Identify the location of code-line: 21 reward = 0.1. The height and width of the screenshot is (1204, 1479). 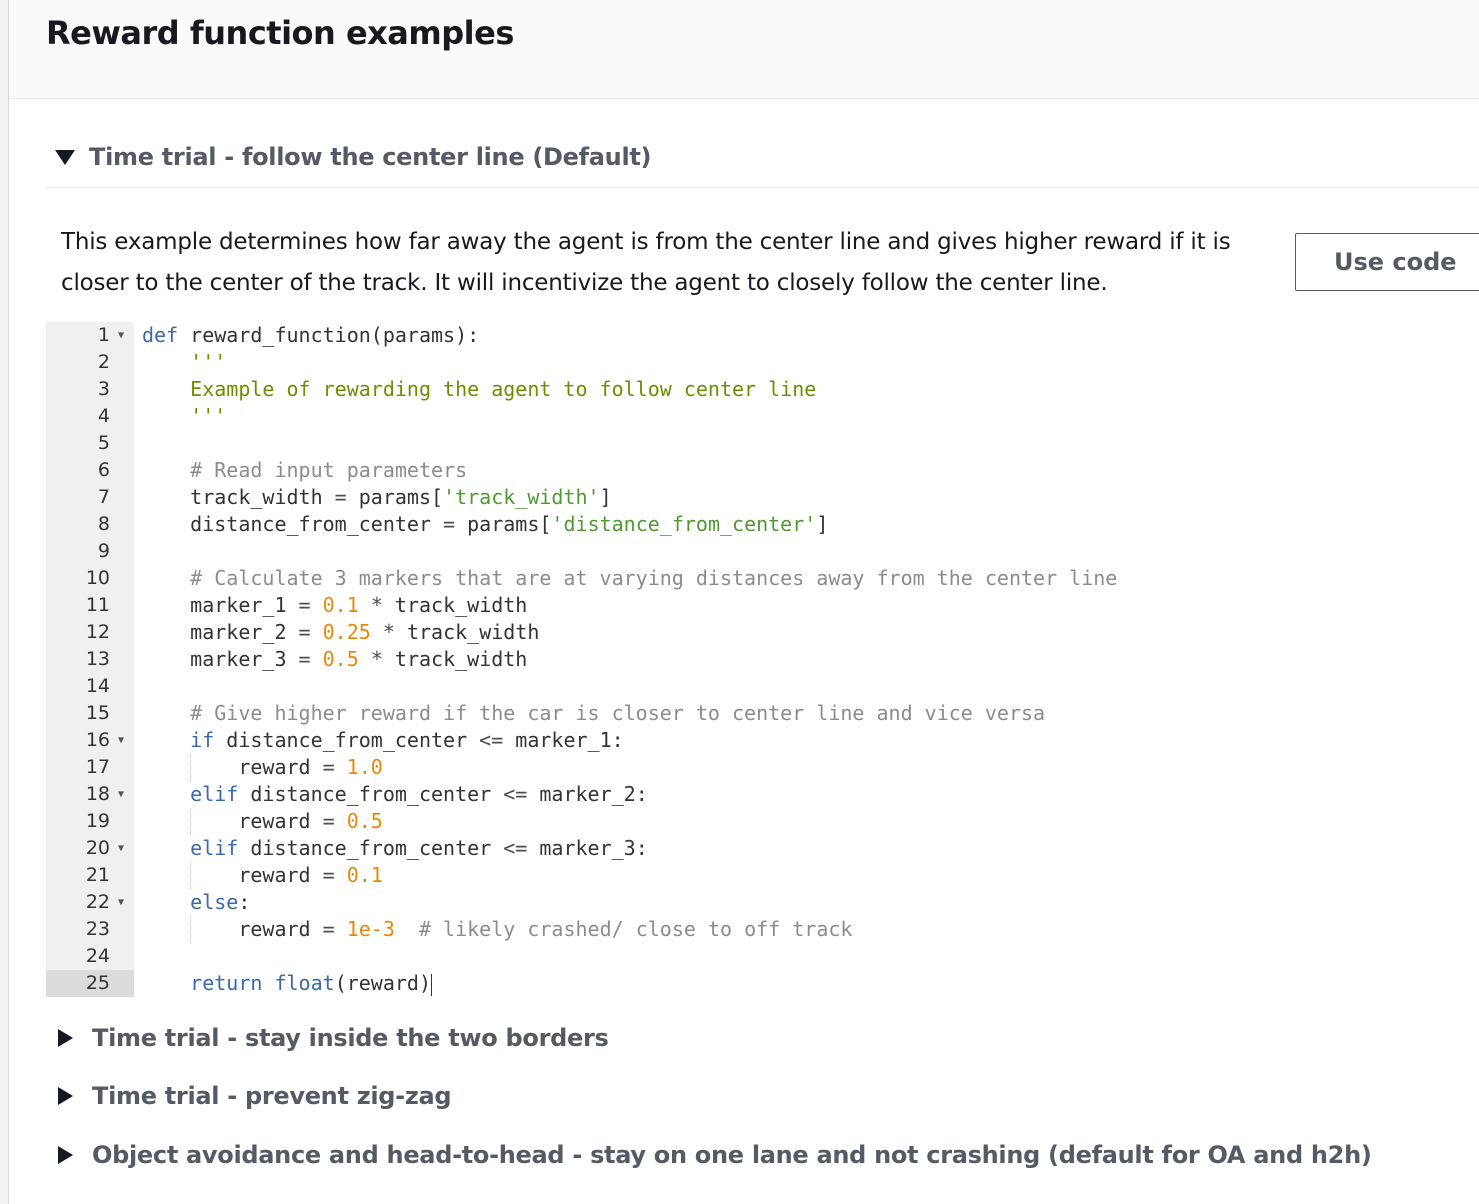
(762, 875).